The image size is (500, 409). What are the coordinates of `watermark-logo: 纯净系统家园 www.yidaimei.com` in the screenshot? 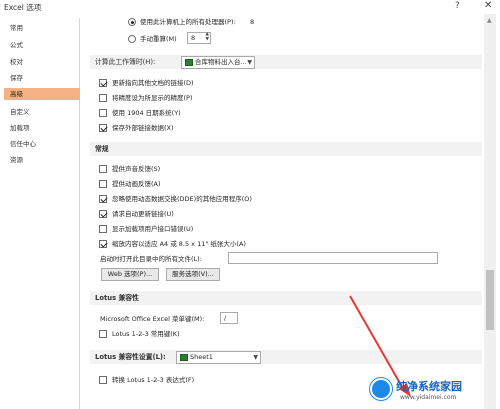 It's located at (433, 391).